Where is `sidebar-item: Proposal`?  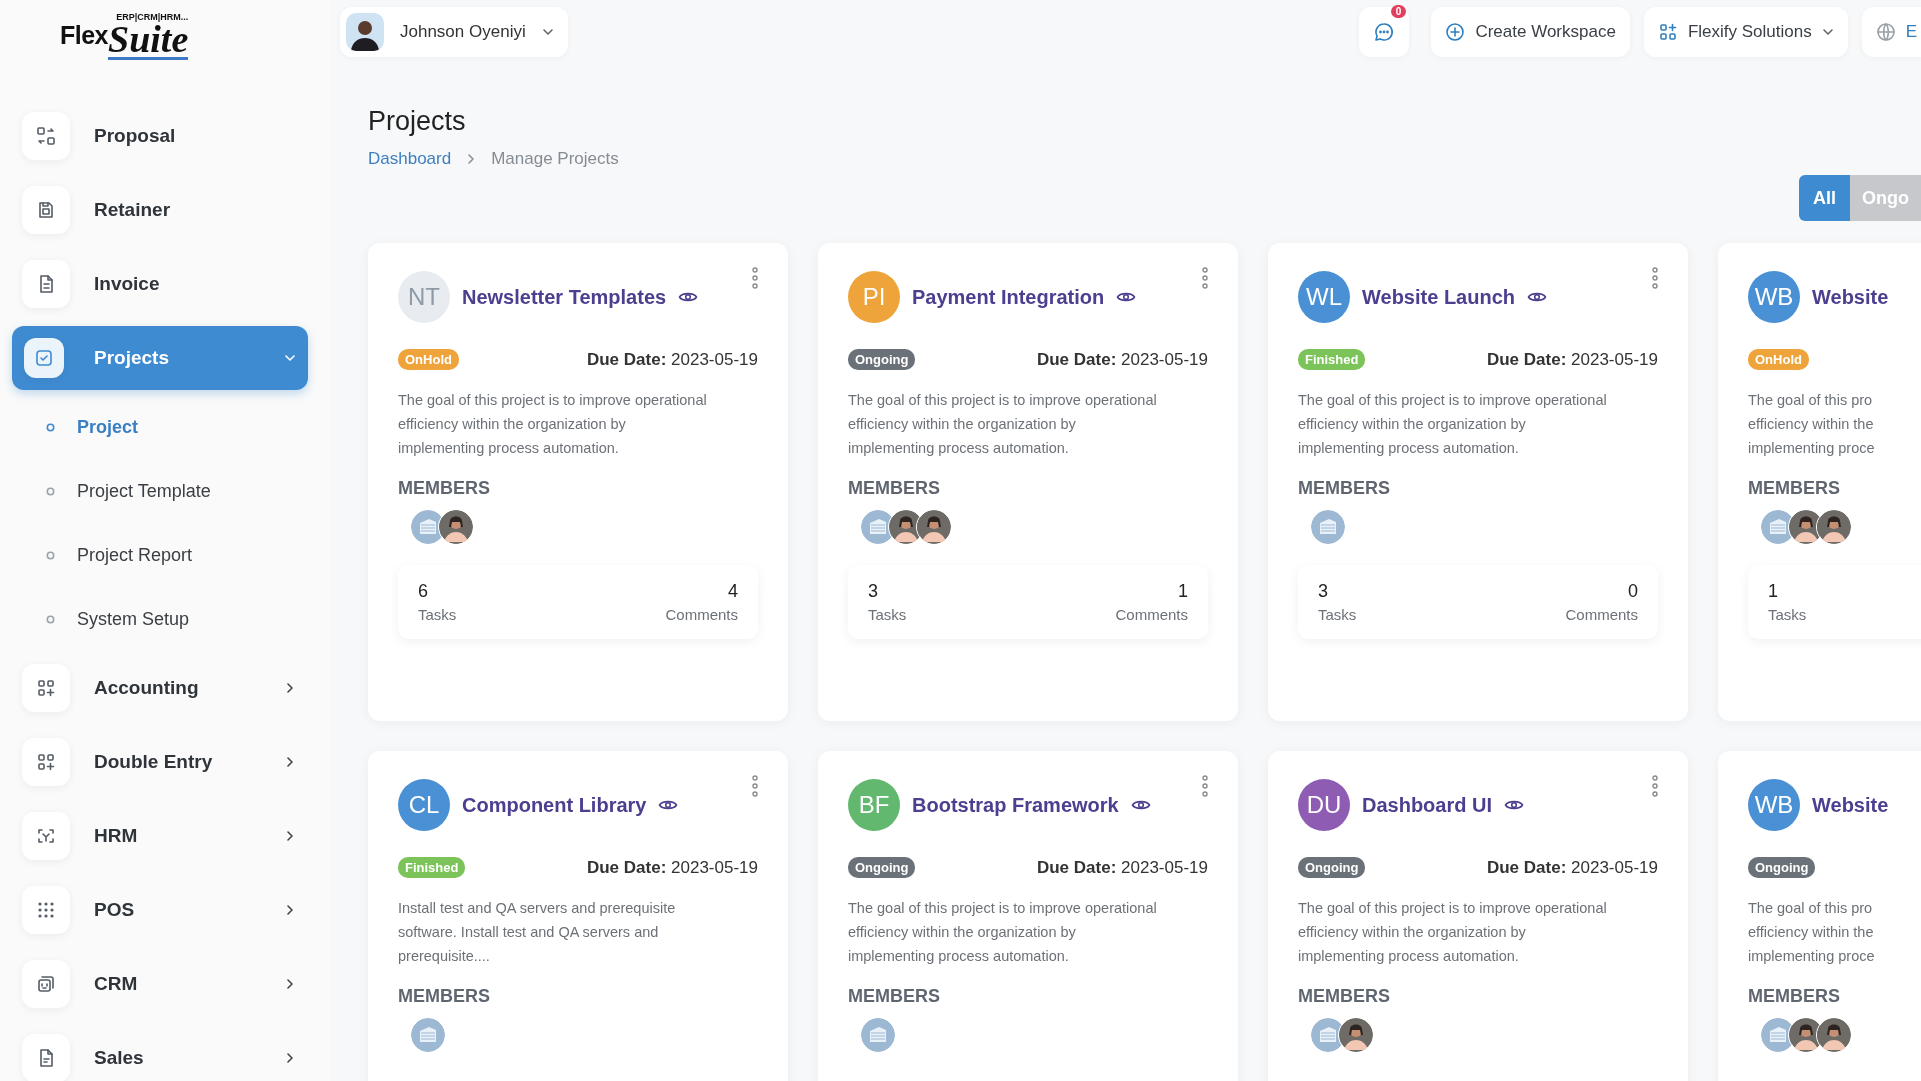 sidebar-item: Proposal is located at coordinates (164, 136).